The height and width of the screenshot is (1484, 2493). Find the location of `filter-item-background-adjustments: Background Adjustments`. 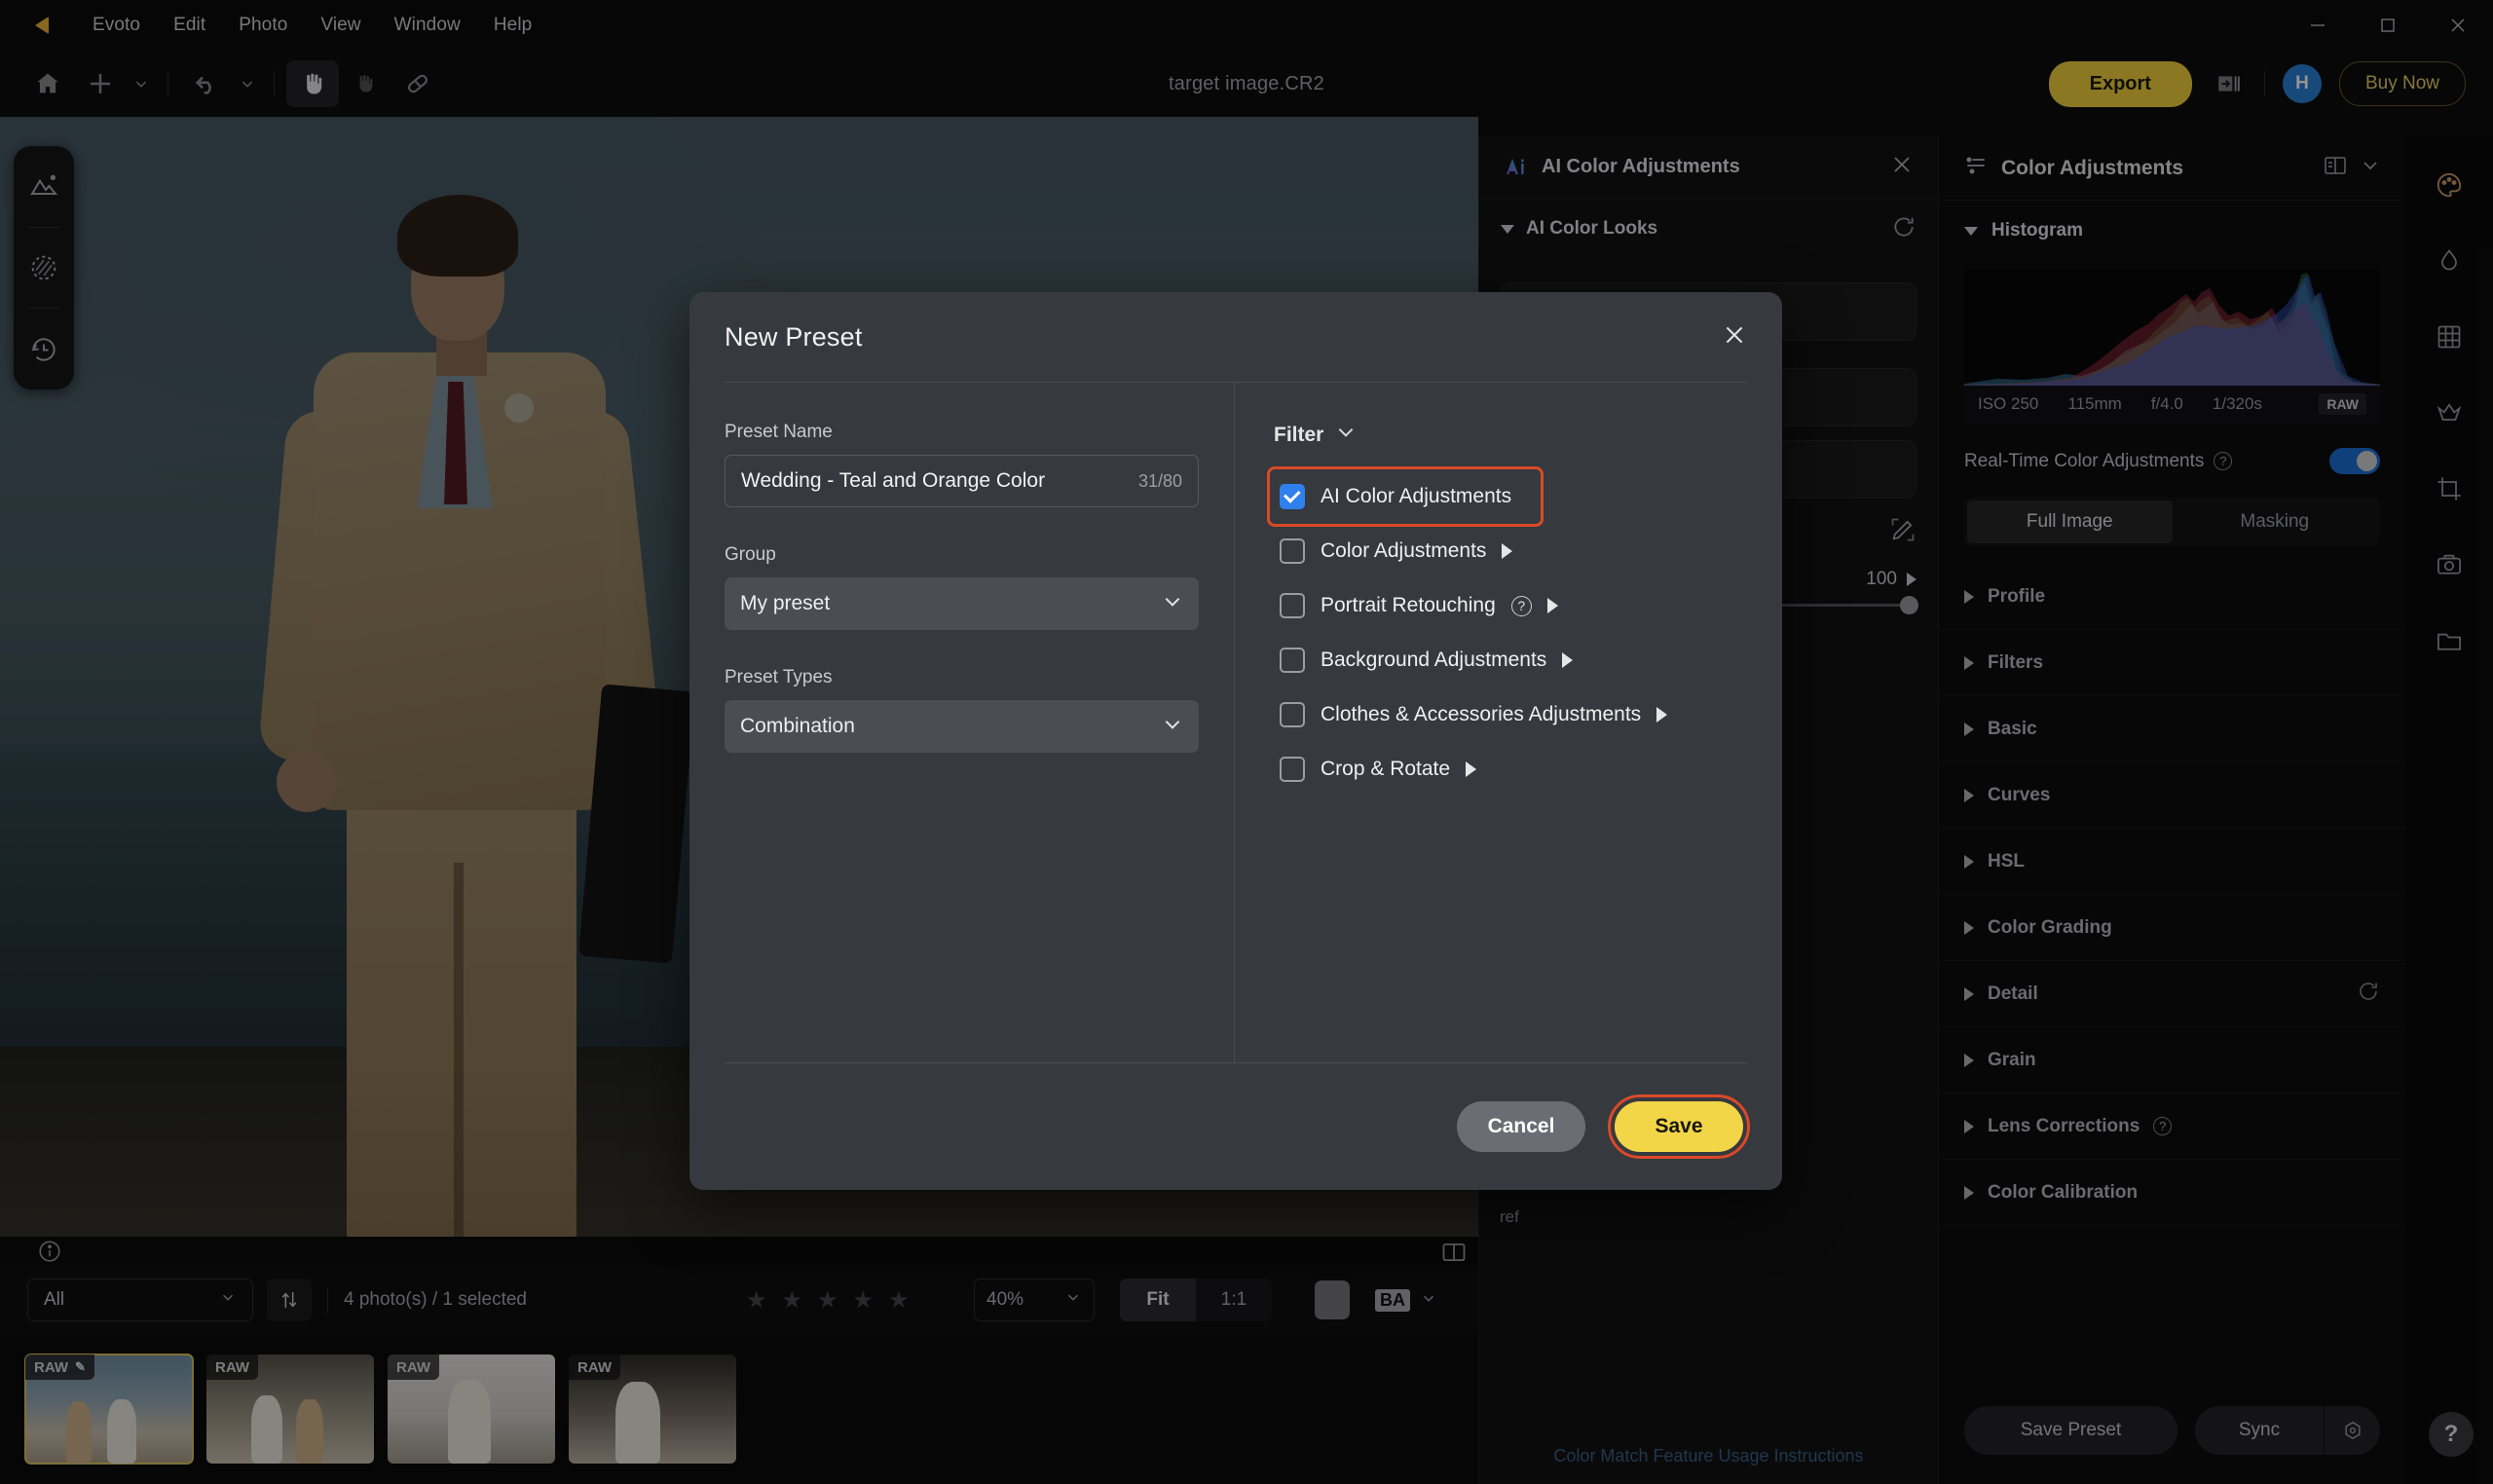

filter-item-background-adjustments: Background Adjustments is located at coordinates (1511, 660).